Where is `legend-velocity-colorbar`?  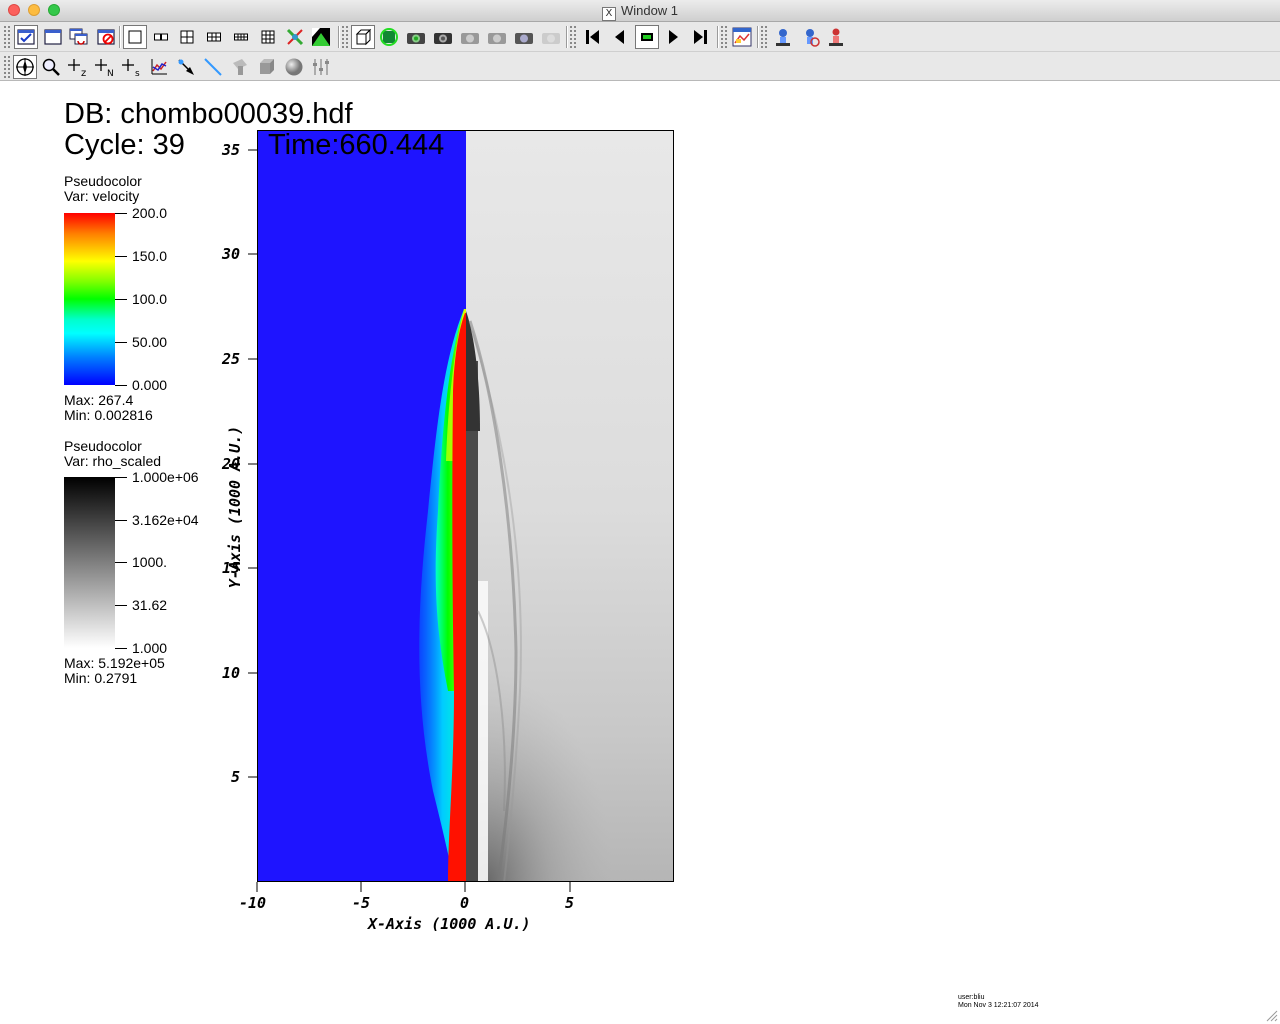 legend-velocity-colorbar is located at coordinates (89, 299).